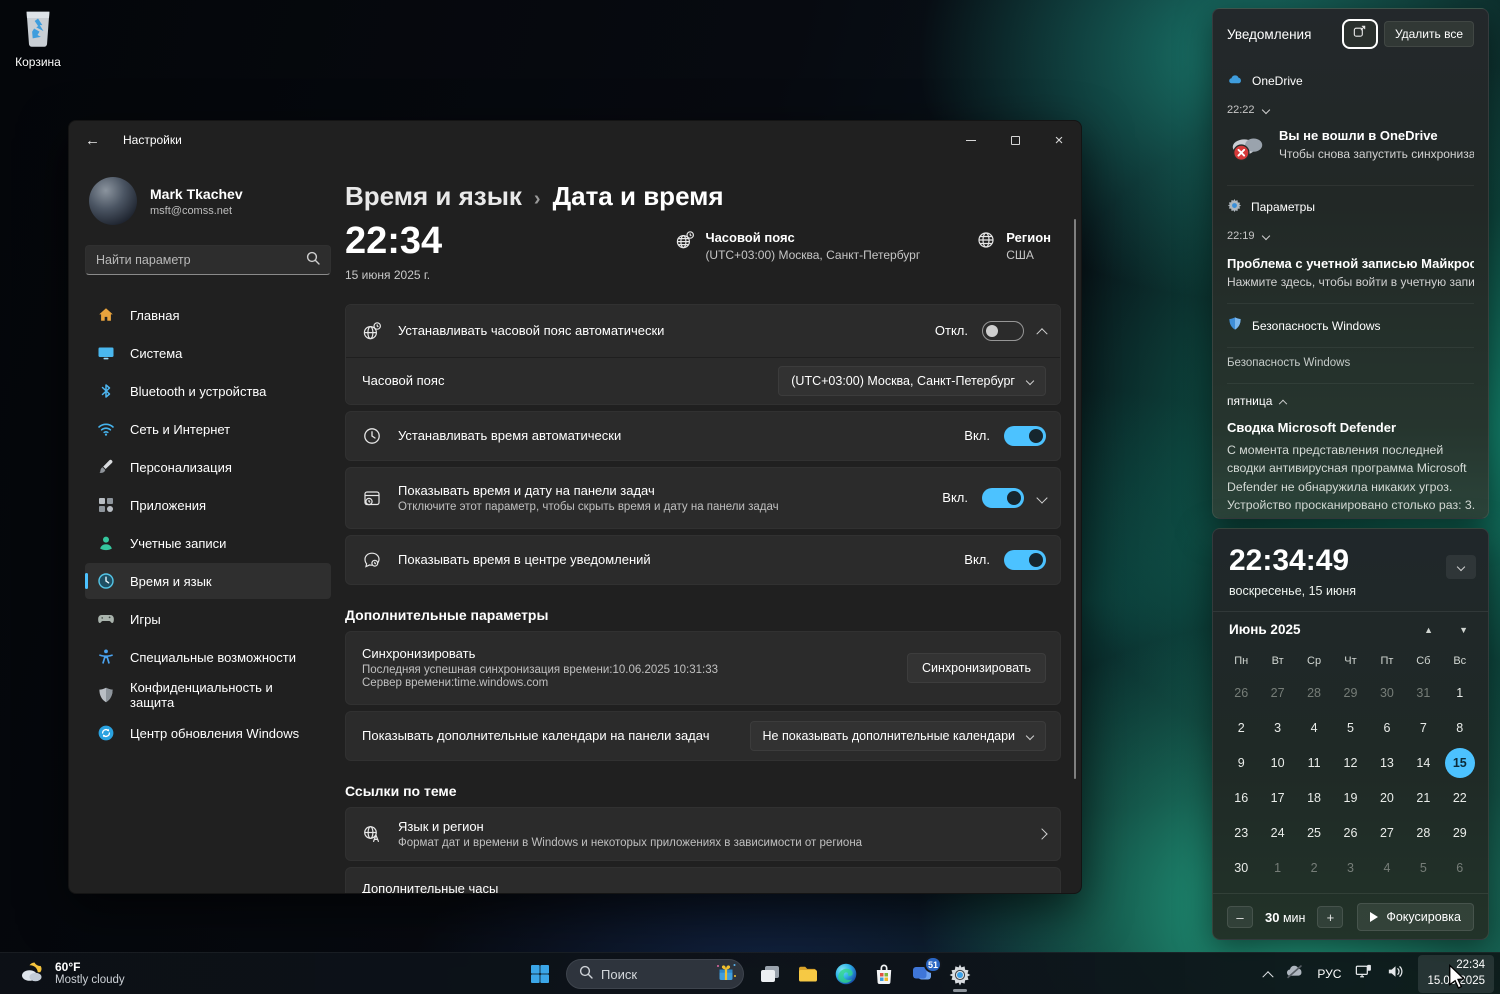  Describe the element at coordinates (38, 37) in the screenshot. I see `recycle-bin: Корзина` at that location.